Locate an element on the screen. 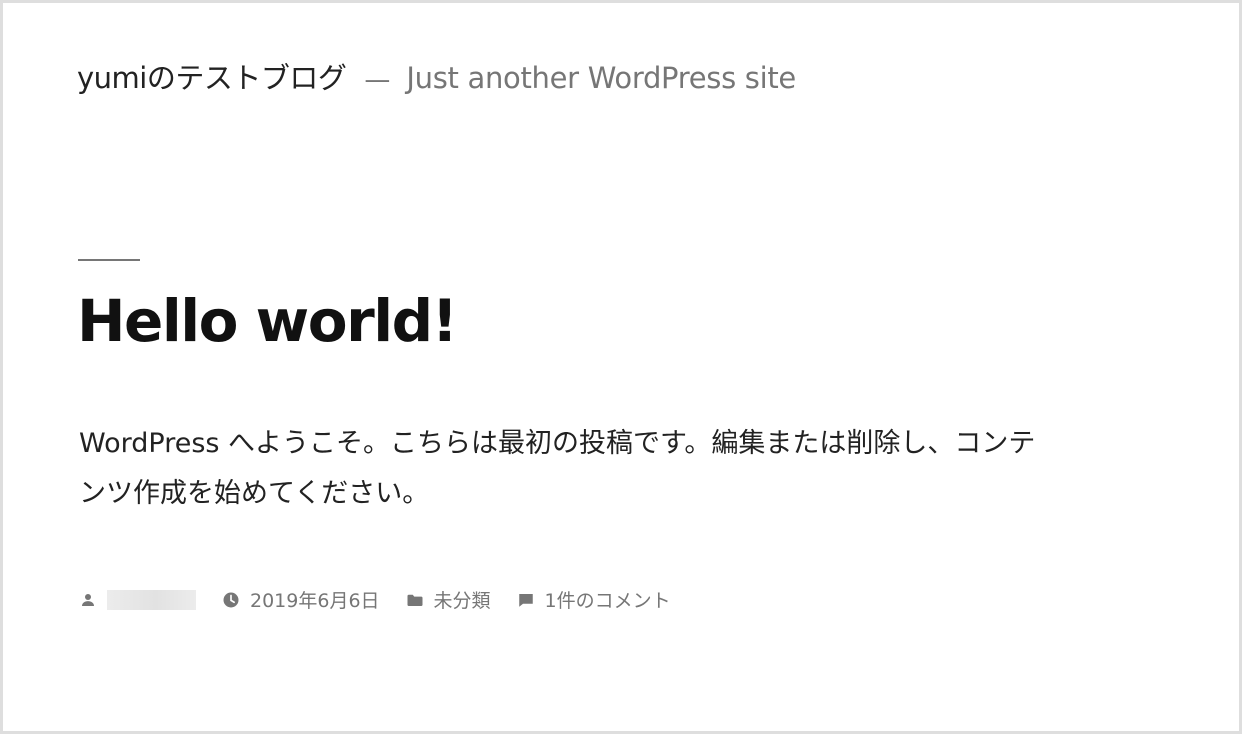  comment-icon is located at coordinates (526, 600).